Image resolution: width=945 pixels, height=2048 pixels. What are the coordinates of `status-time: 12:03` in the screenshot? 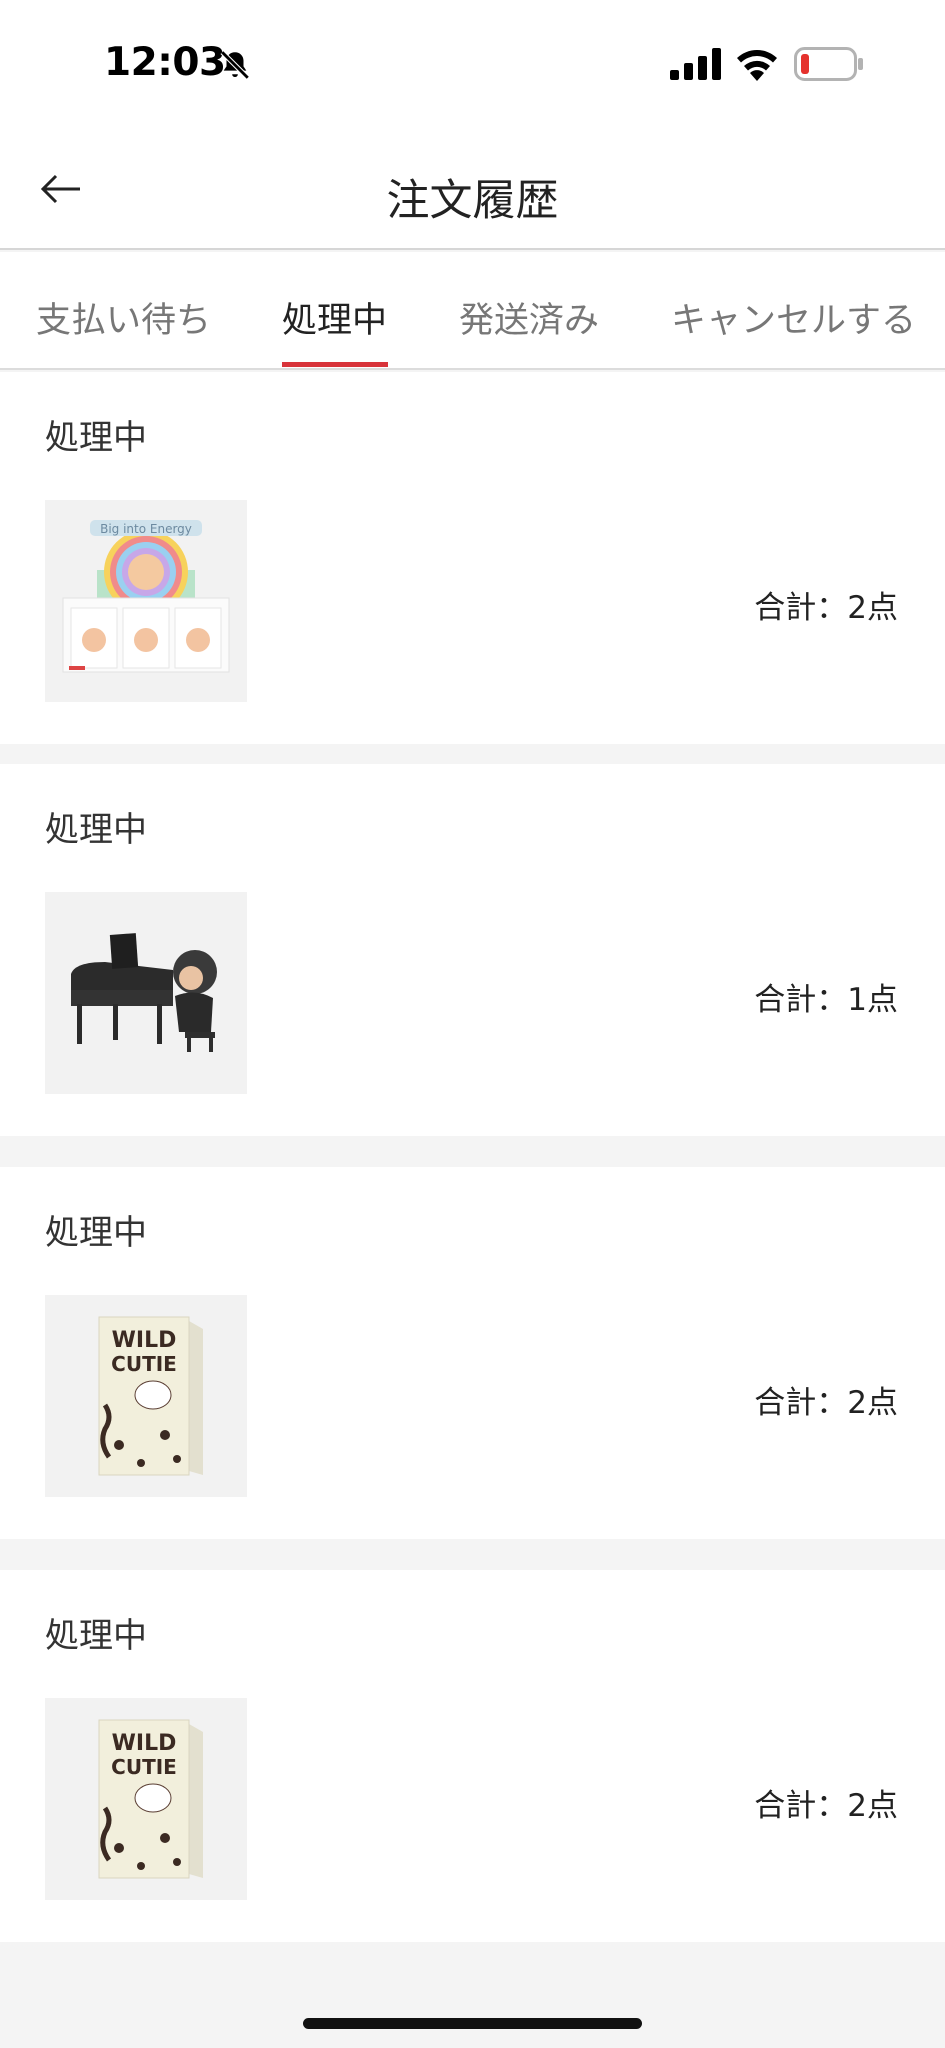 It's located at (165, 62).